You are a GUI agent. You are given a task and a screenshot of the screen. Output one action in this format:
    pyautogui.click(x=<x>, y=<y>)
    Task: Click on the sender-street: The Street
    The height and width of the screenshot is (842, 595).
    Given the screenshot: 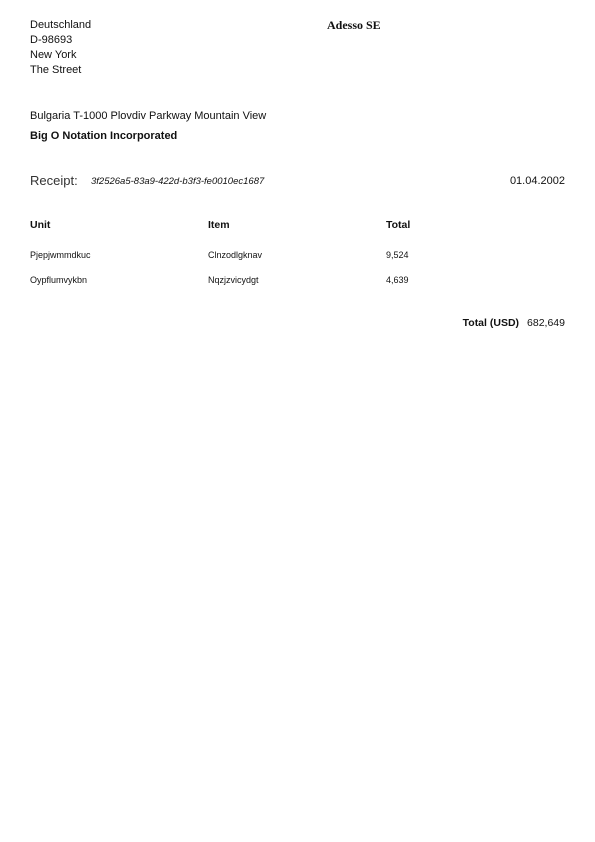 What is the action you would take?
    pyautogui.click(x=56, y=70)
    